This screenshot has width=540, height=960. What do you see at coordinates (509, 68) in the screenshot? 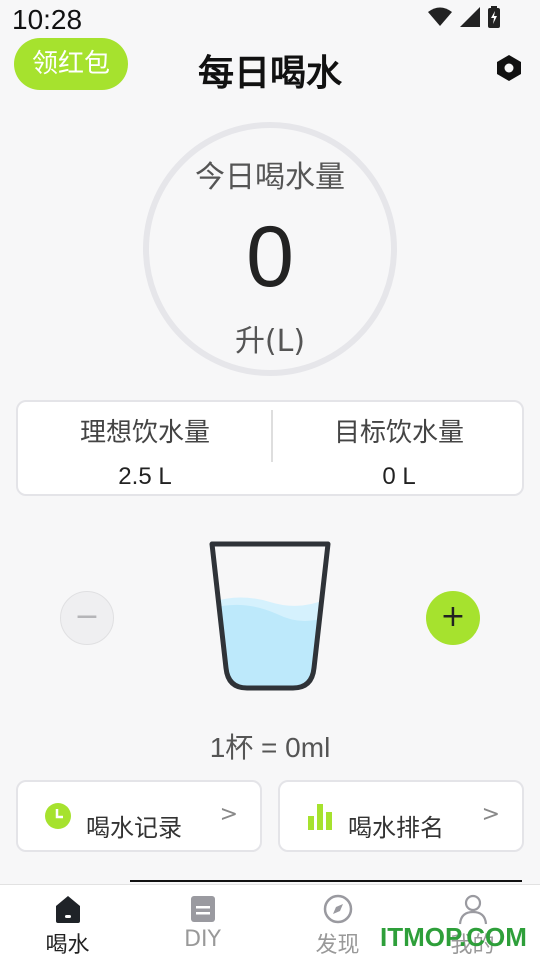
I see `settings-icon` at bounding box center [509, 68].